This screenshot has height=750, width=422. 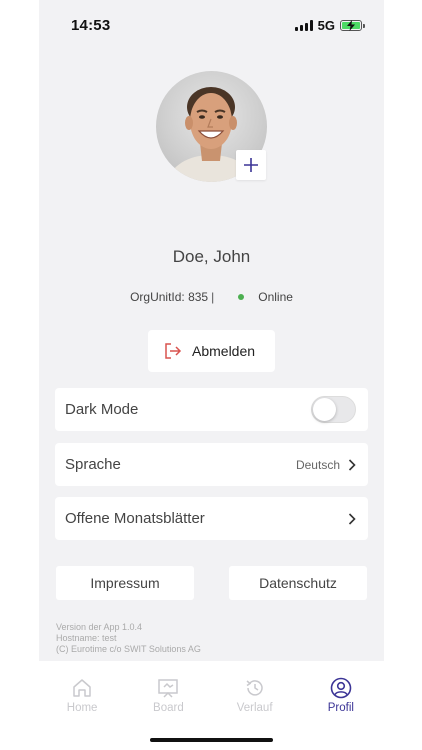 I want to click on hostname: Hostname: test, so click(x=86, y=638).